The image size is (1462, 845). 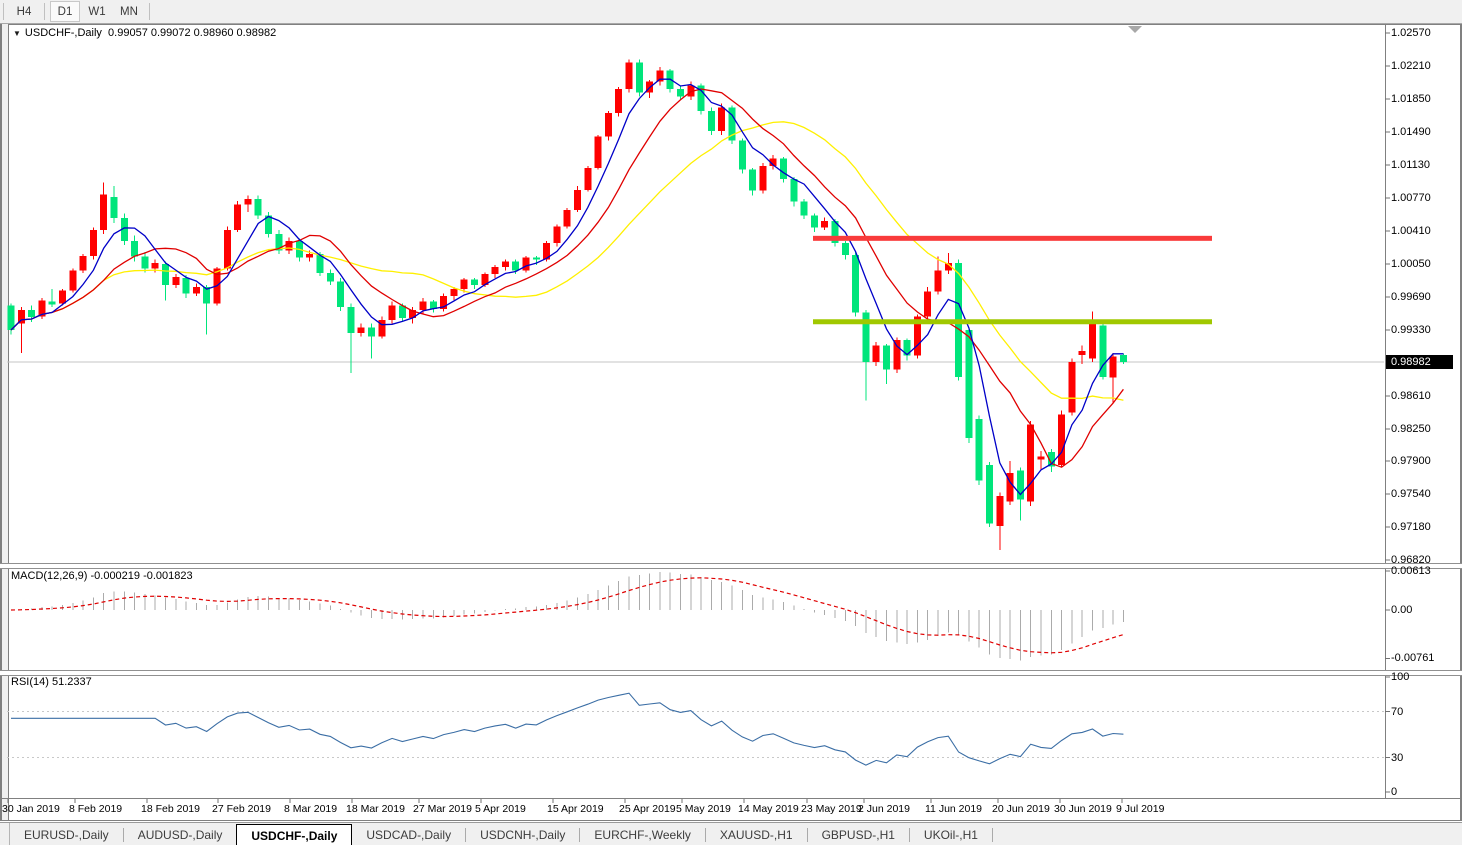 I want to click on macd-title: MACD(12,26,9) -0.000219 -0.001823, so click(x=102, y=576).